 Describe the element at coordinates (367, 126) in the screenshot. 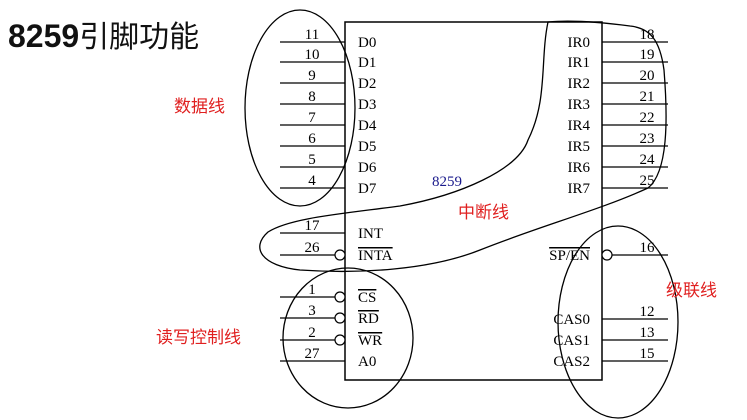

I see `pin-name-d4: D4` at that location.